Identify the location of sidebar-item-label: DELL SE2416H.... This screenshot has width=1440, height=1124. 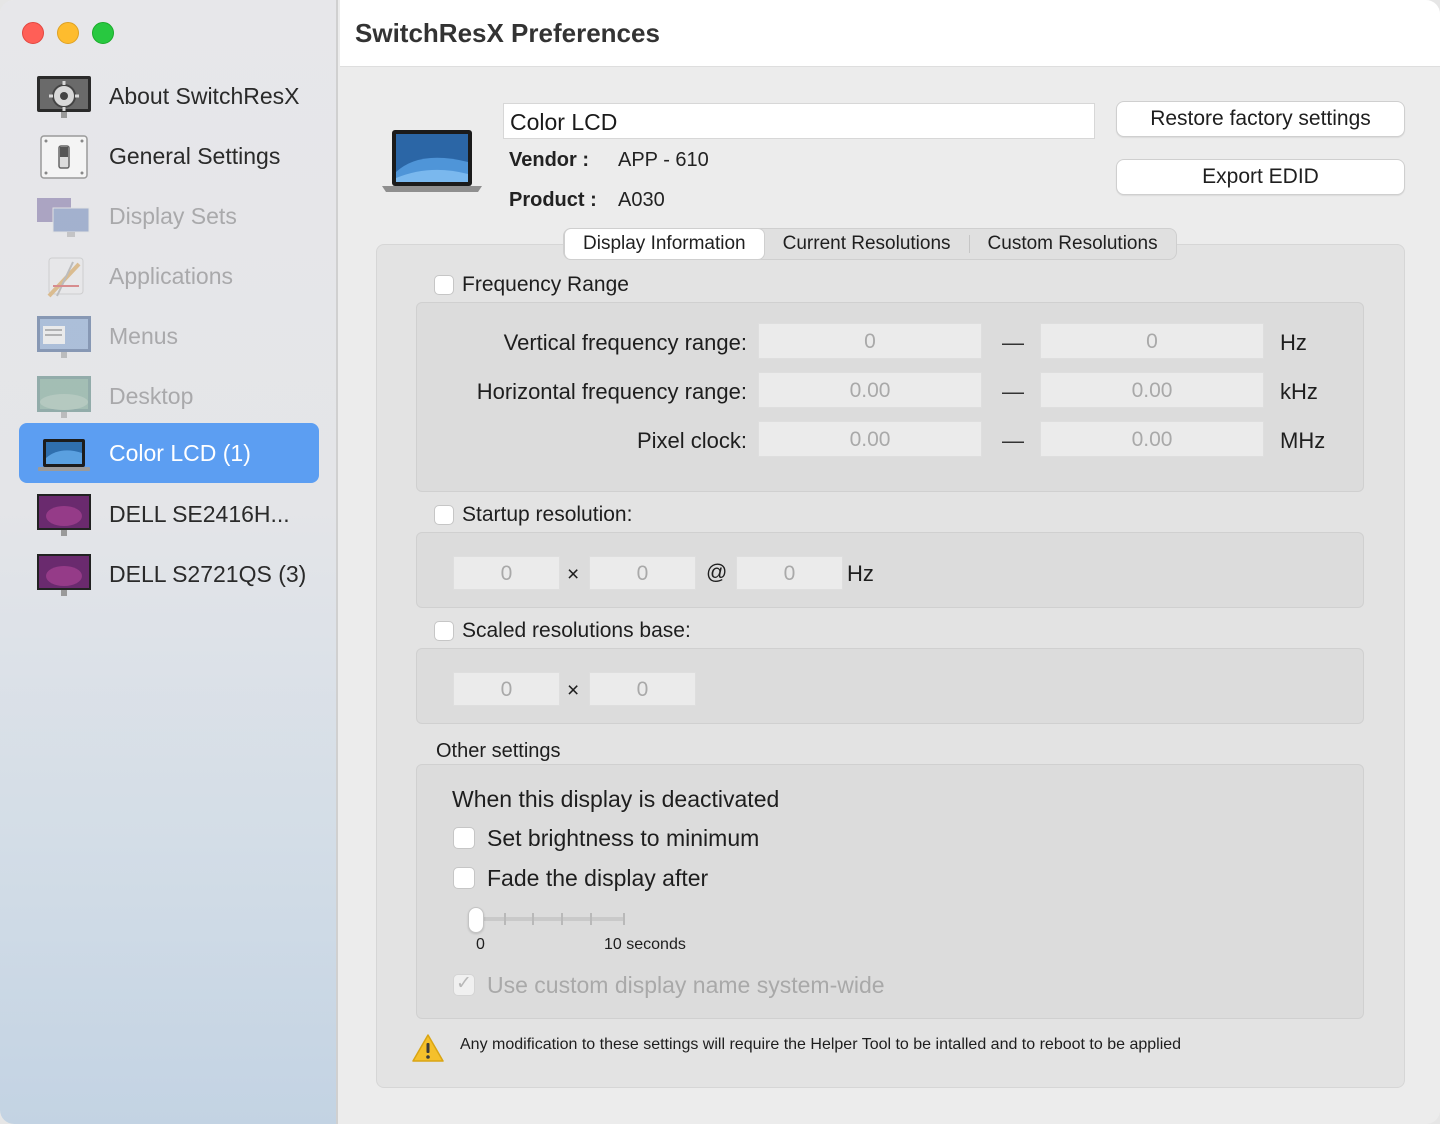
(199, 514).